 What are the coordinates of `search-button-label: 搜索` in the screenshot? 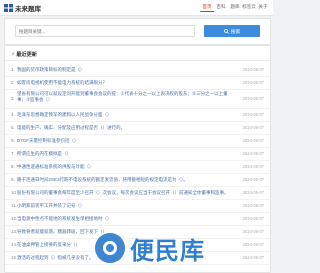 It's located at (235, 32).